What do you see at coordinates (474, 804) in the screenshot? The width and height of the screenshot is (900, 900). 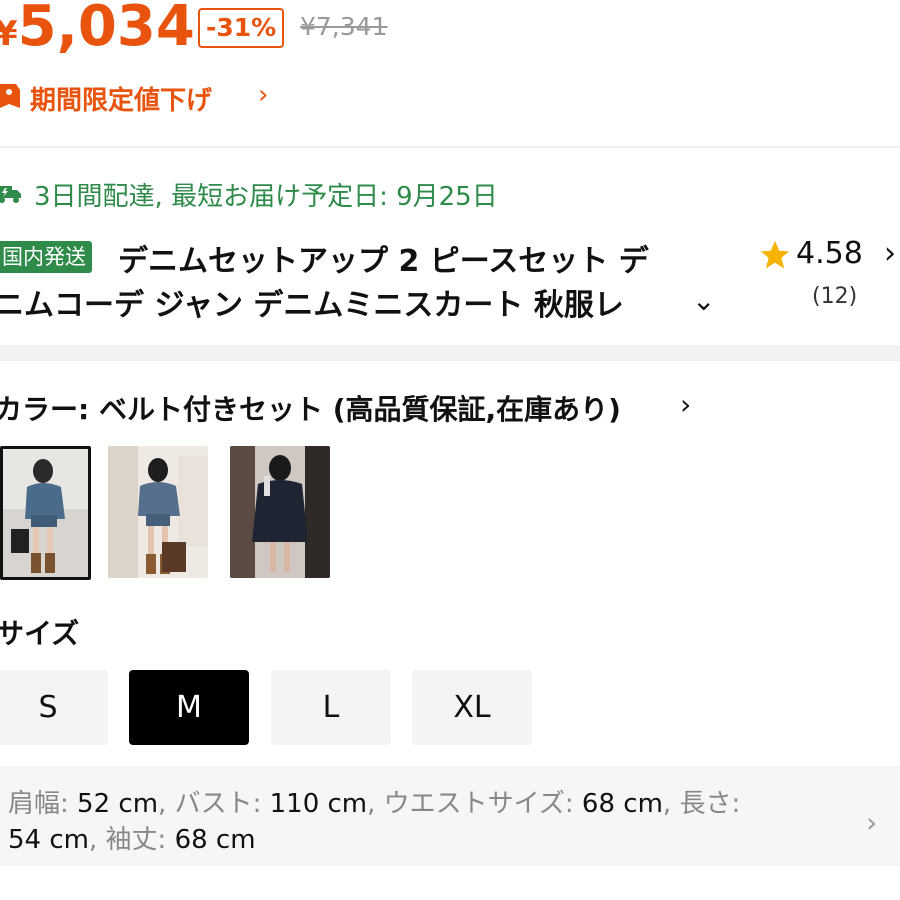 I see `measure-key: ウエストサイズ` at bounding box center [474, 804].